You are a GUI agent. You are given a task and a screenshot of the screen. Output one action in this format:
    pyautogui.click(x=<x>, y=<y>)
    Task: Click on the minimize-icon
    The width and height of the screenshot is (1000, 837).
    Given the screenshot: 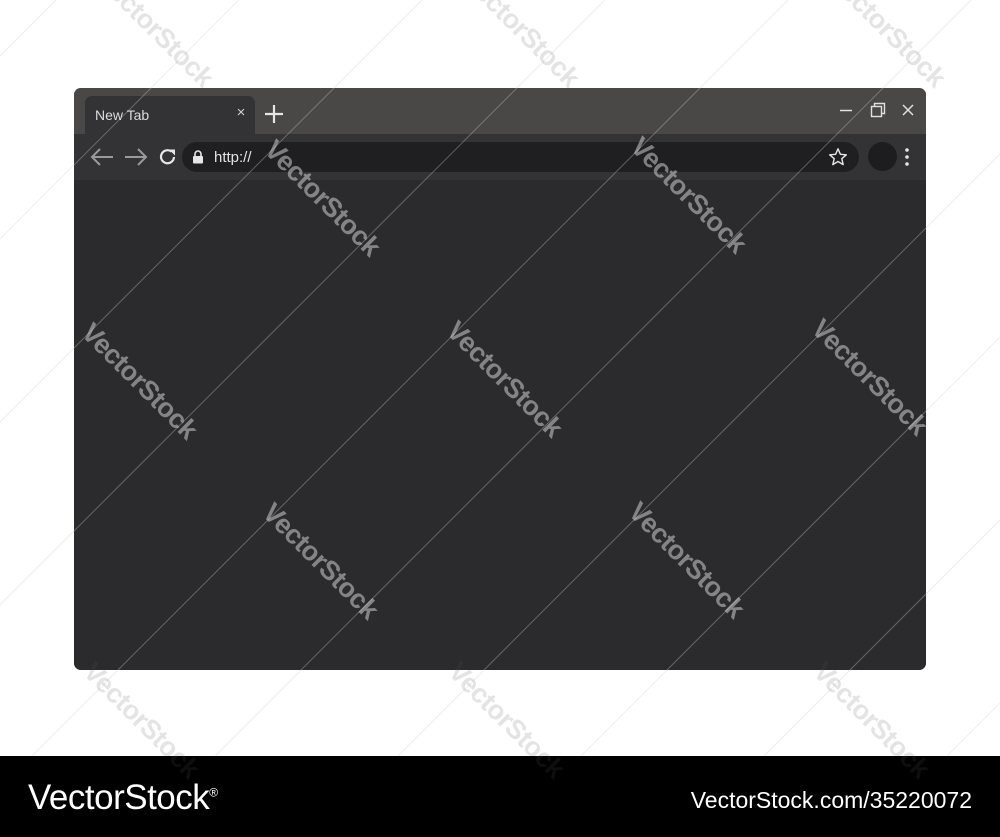 What is the action you would take?
    pyautogui.click(x=846, y=110)
    